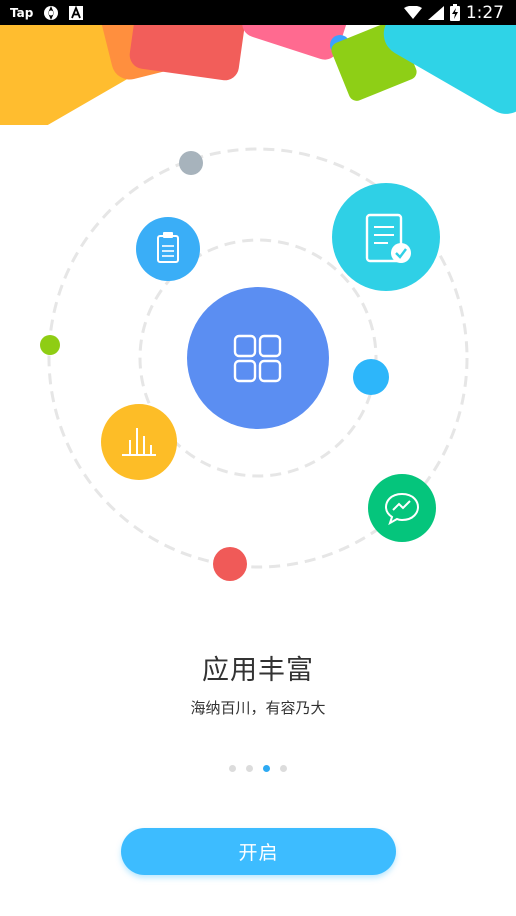 The image size is (516, 916). I want to click on tap-app-label: Tap, so click(22, 12).